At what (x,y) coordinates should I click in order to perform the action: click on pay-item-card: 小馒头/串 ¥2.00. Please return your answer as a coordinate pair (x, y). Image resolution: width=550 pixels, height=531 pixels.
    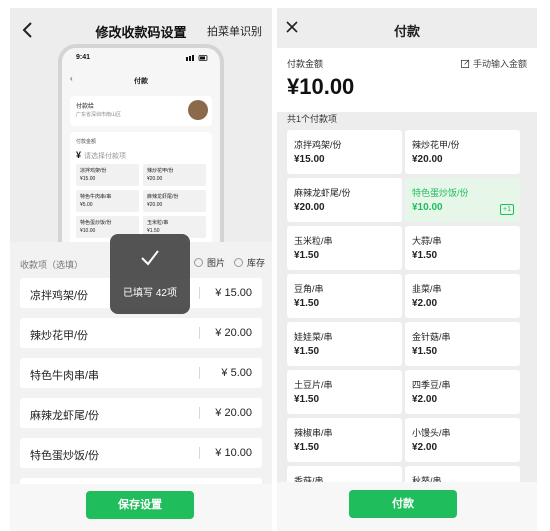
    Looking at the image, I should click on (462, 440).